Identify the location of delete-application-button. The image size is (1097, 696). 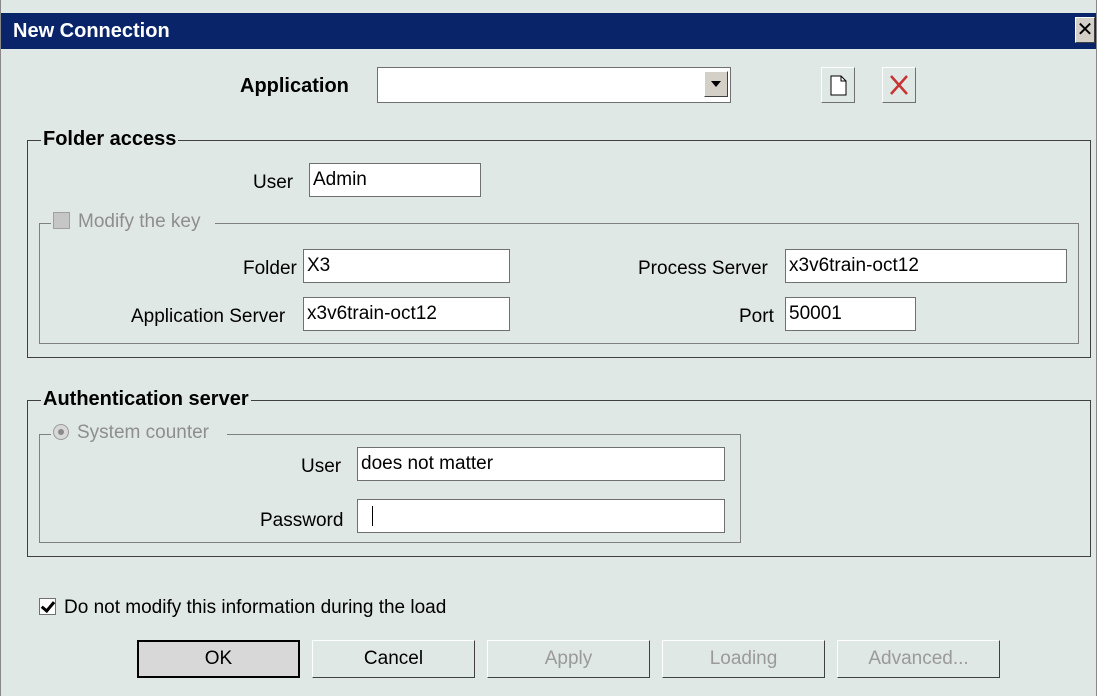
(899, 85).